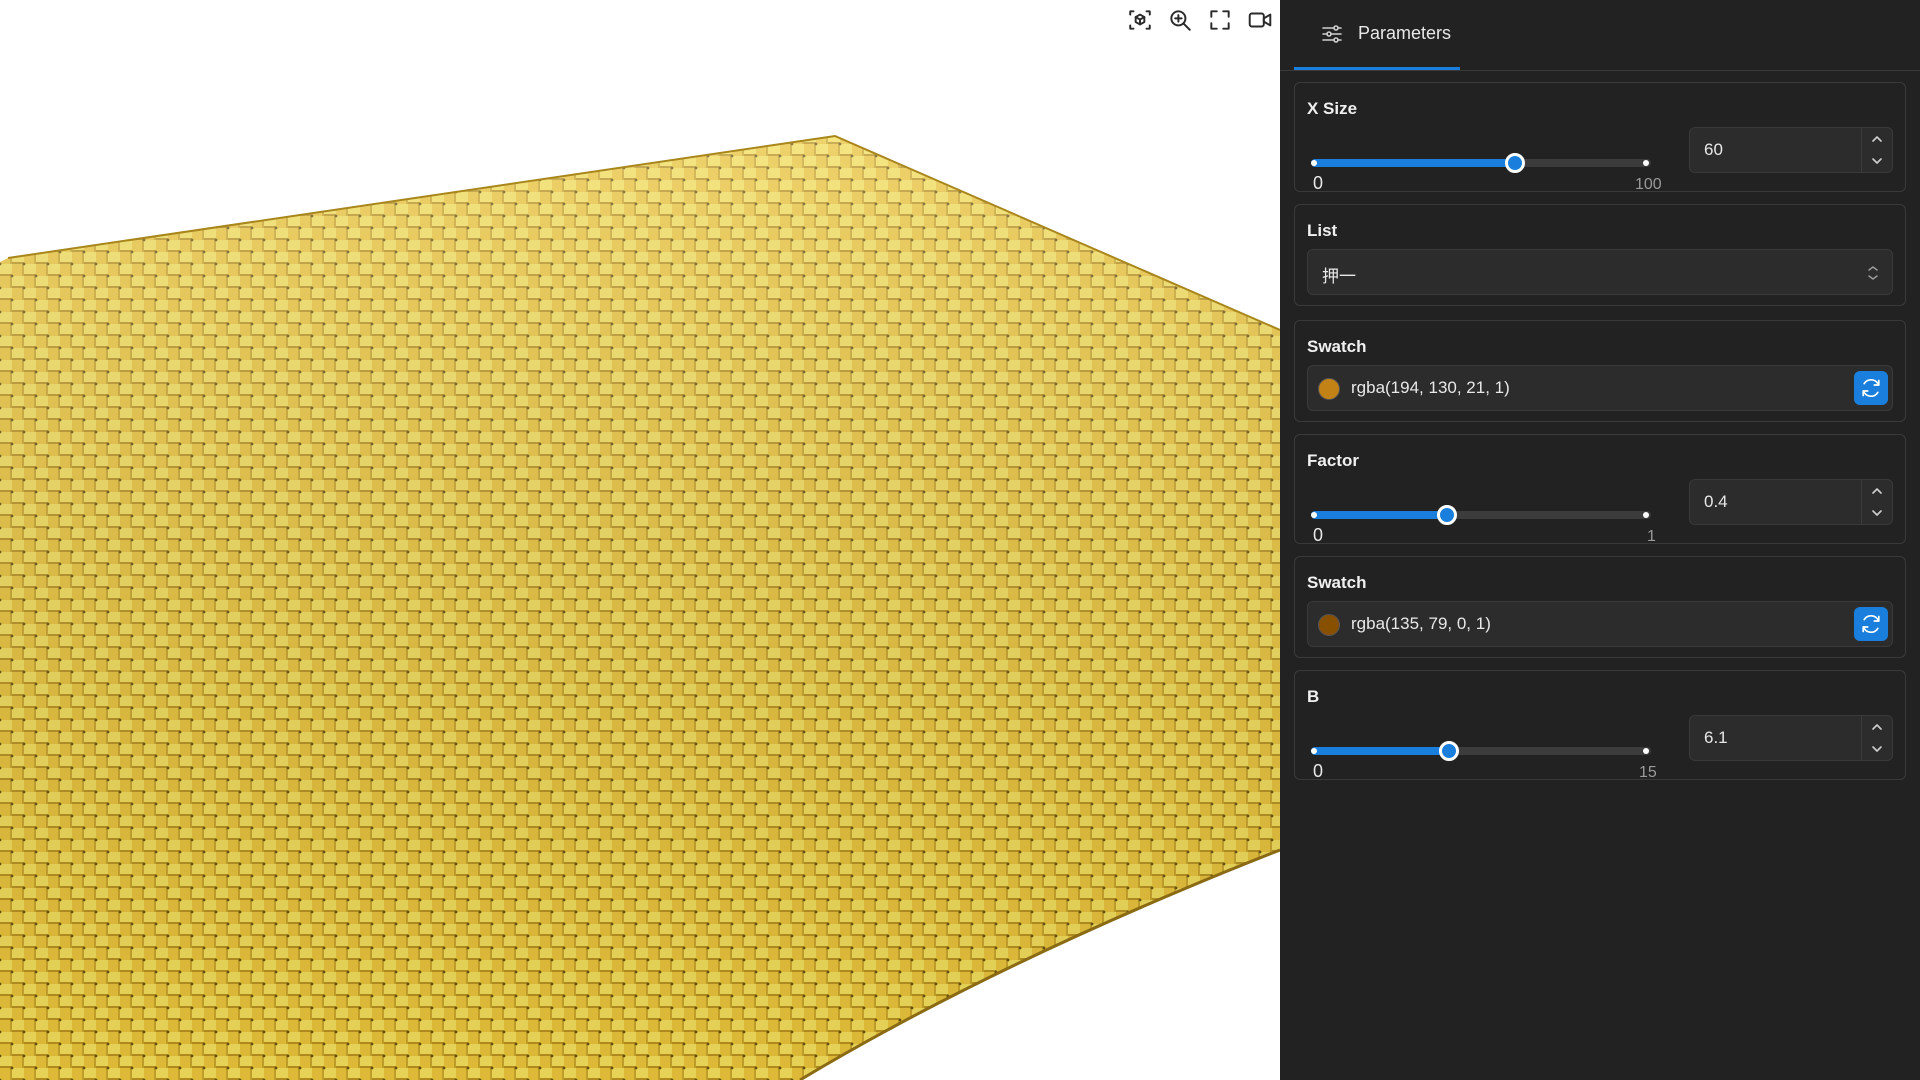  I want to click on video-camera-icon, so click(1260, 20).